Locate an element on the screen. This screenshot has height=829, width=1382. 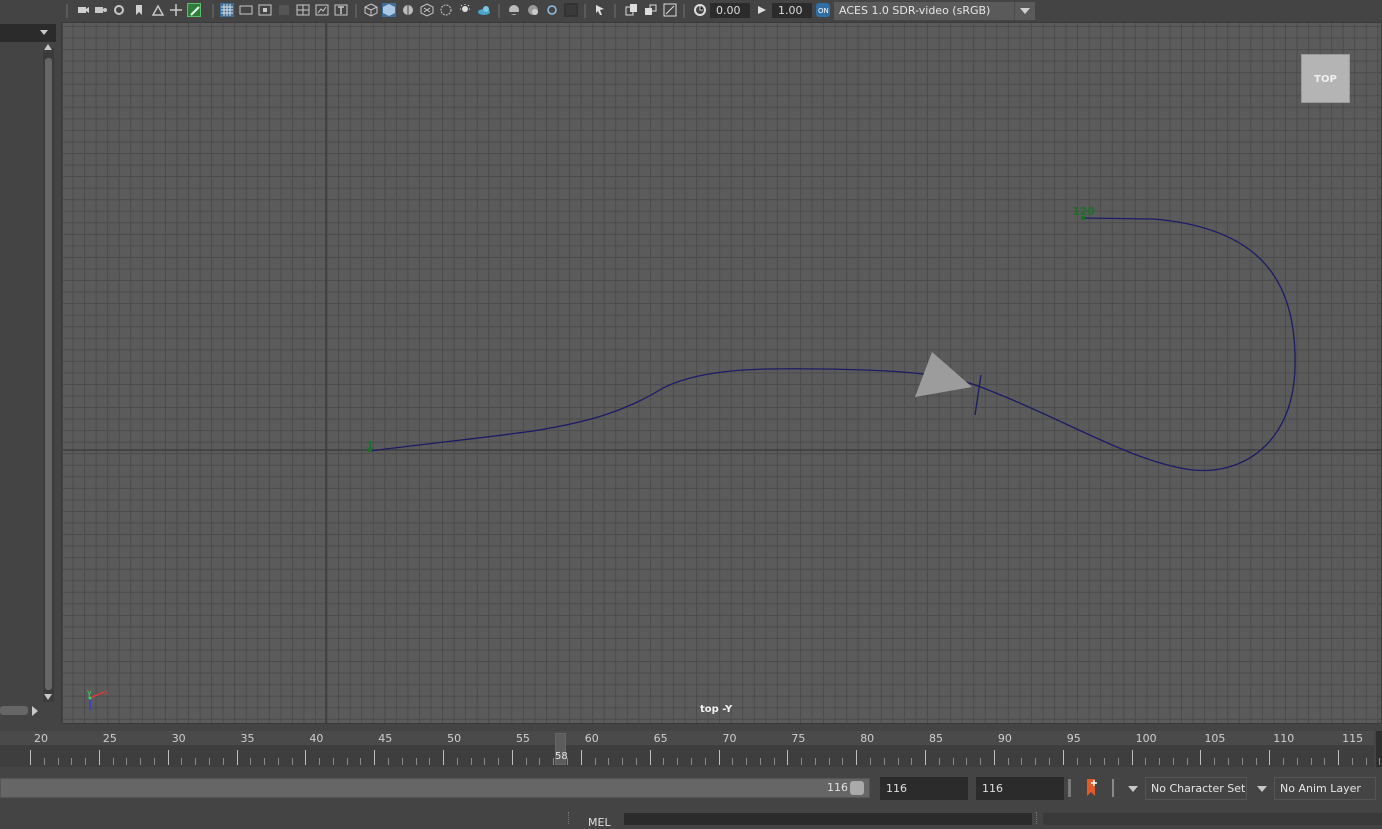
camera-attributes-icon is located at coordinates (101, 10).